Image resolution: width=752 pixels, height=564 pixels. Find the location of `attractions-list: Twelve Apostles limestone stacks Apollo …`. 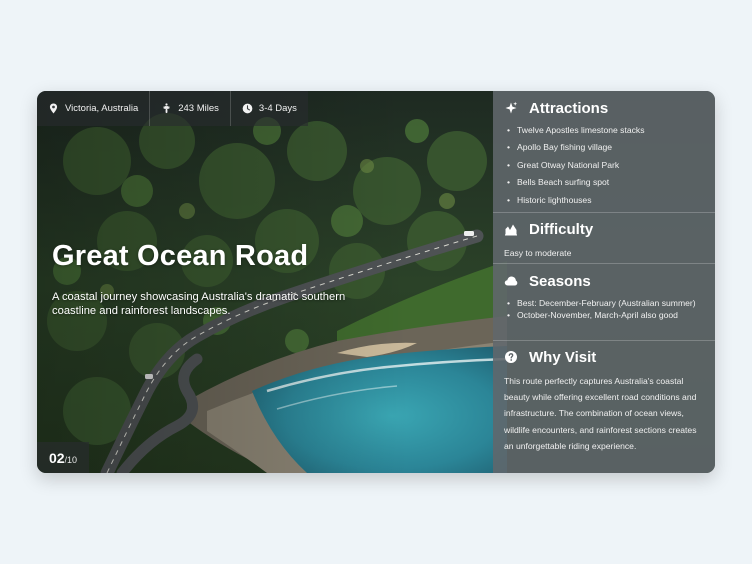

attractions-list: Twelve Apostles limestone stacks Apollo … is located at coordinates (604, 165).